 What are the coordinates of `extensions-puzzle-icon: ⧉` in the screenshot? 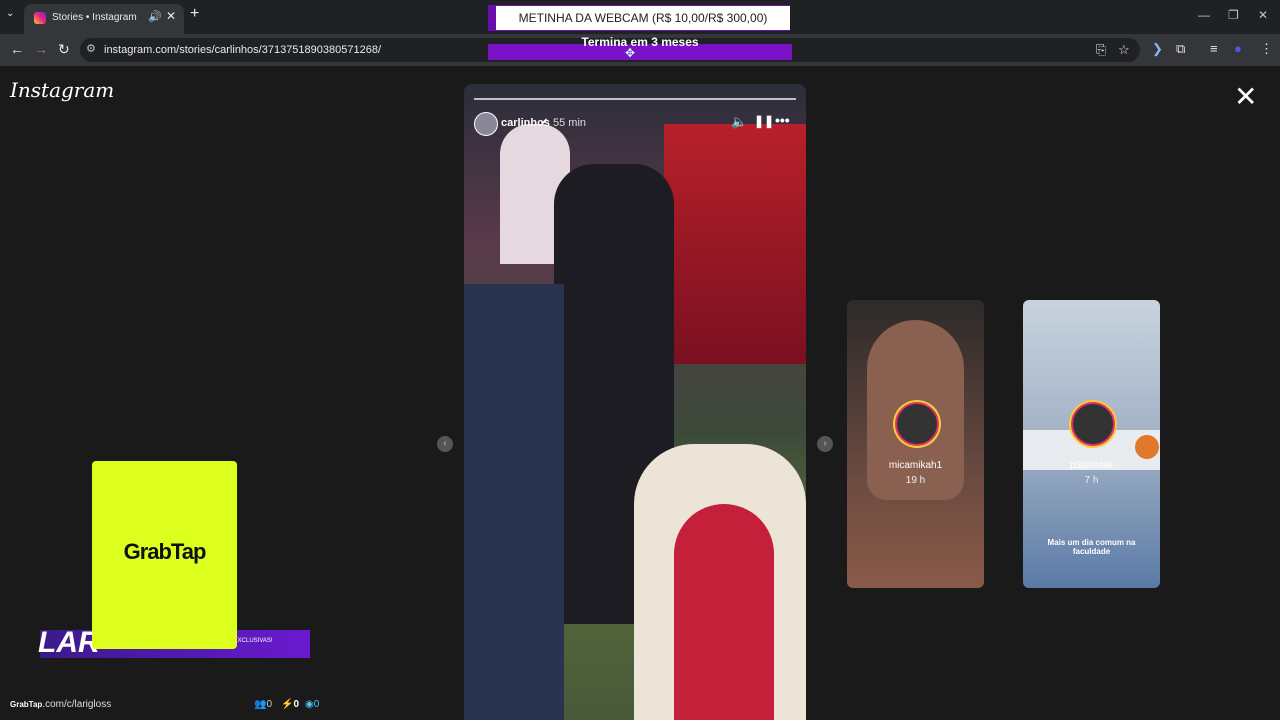 It's located at (1180, 49).